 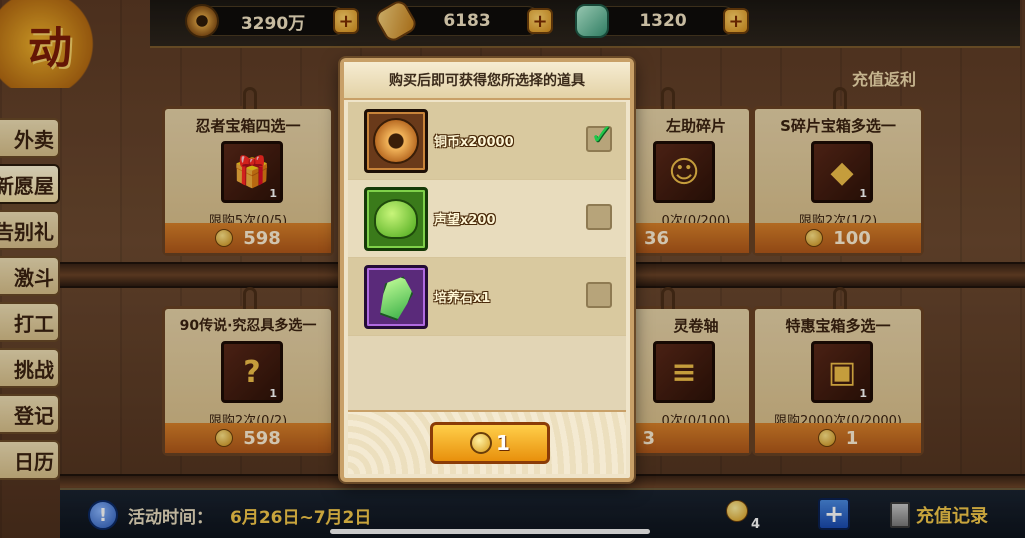 What do you see at coordinates (503, 443) in the screenshot?
I see `buy-price: 1` at bounding box center [503, 443].